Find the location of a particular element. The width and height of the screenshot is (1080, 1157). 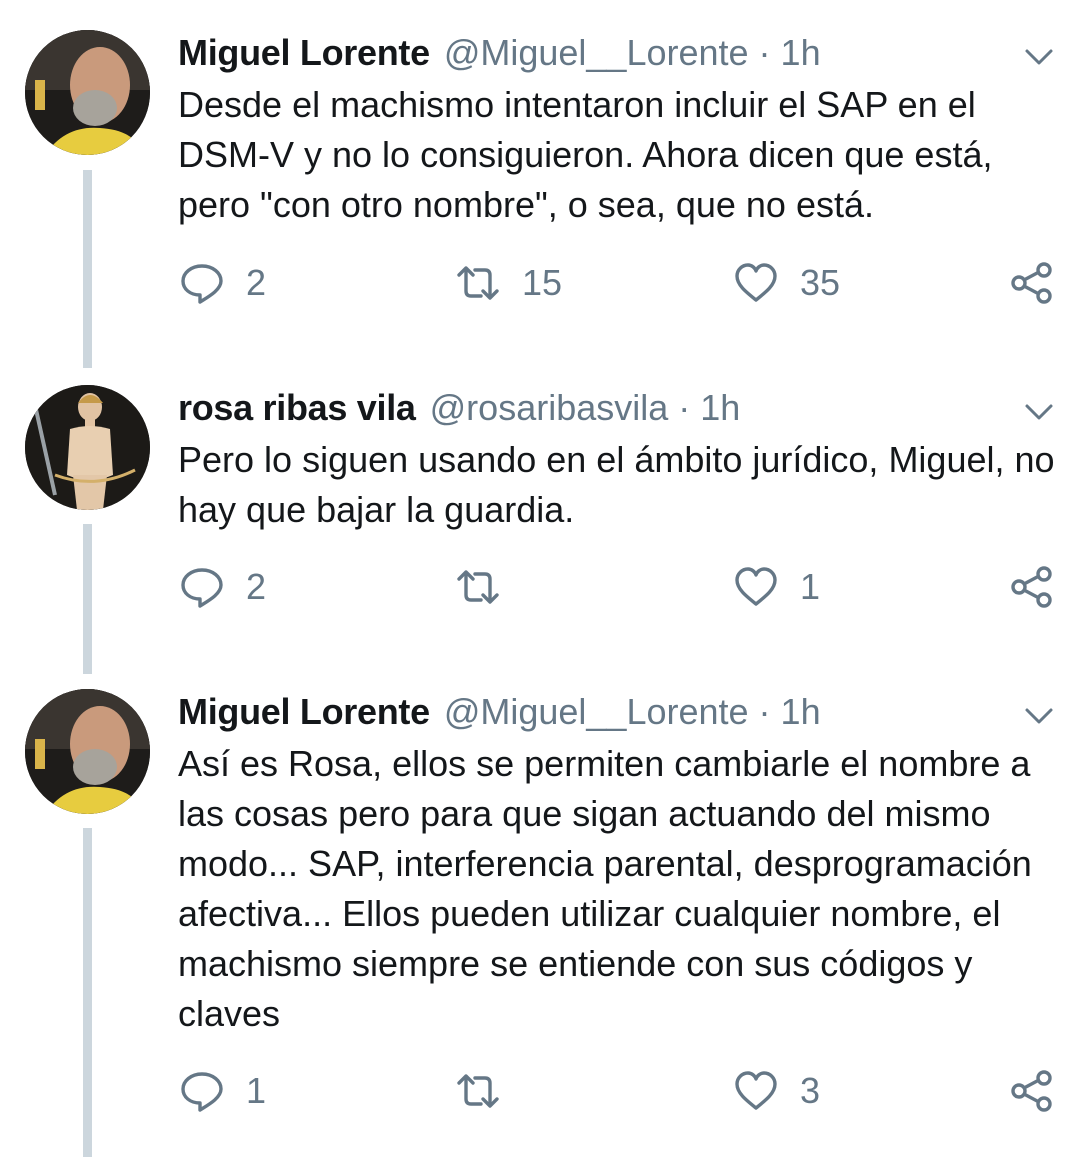

reply-button: 1 is located at coordinates (223, 1091).